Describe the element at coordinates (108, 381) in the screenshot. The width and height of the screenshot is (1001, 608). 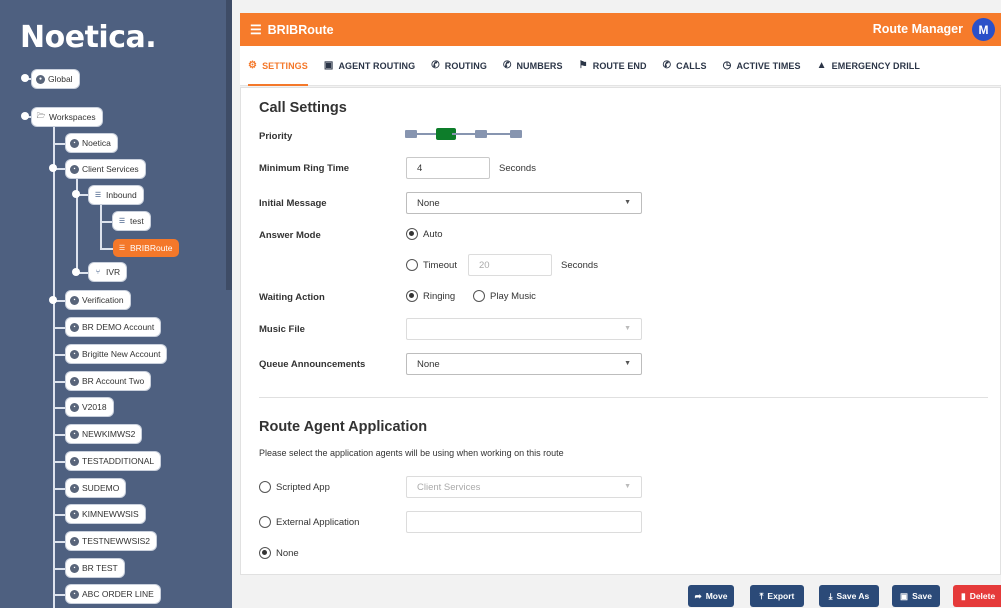
I see `tree-node-account: ▪ BR Account Two` at that location.